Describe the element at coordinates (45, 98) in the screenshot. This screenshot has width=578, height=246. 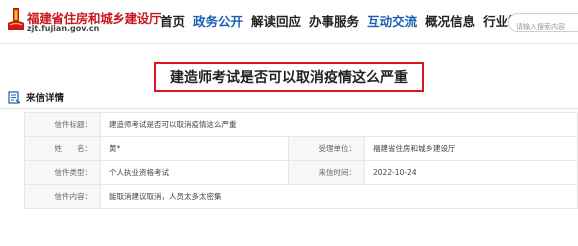
I see `section-label: 来信详情` at that location.